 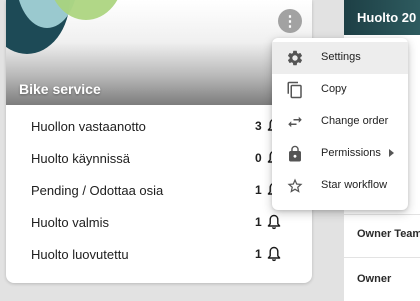 I want to click on status-label: Pending / Odottaa osia, so click(x=97, y=190).